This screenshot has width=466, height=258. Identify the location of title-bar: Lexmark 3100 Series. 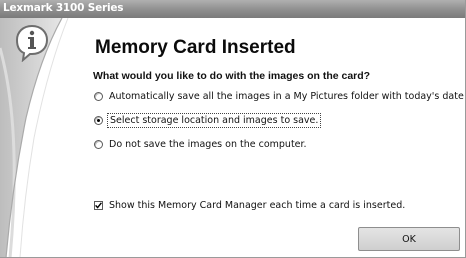
(232, 9).